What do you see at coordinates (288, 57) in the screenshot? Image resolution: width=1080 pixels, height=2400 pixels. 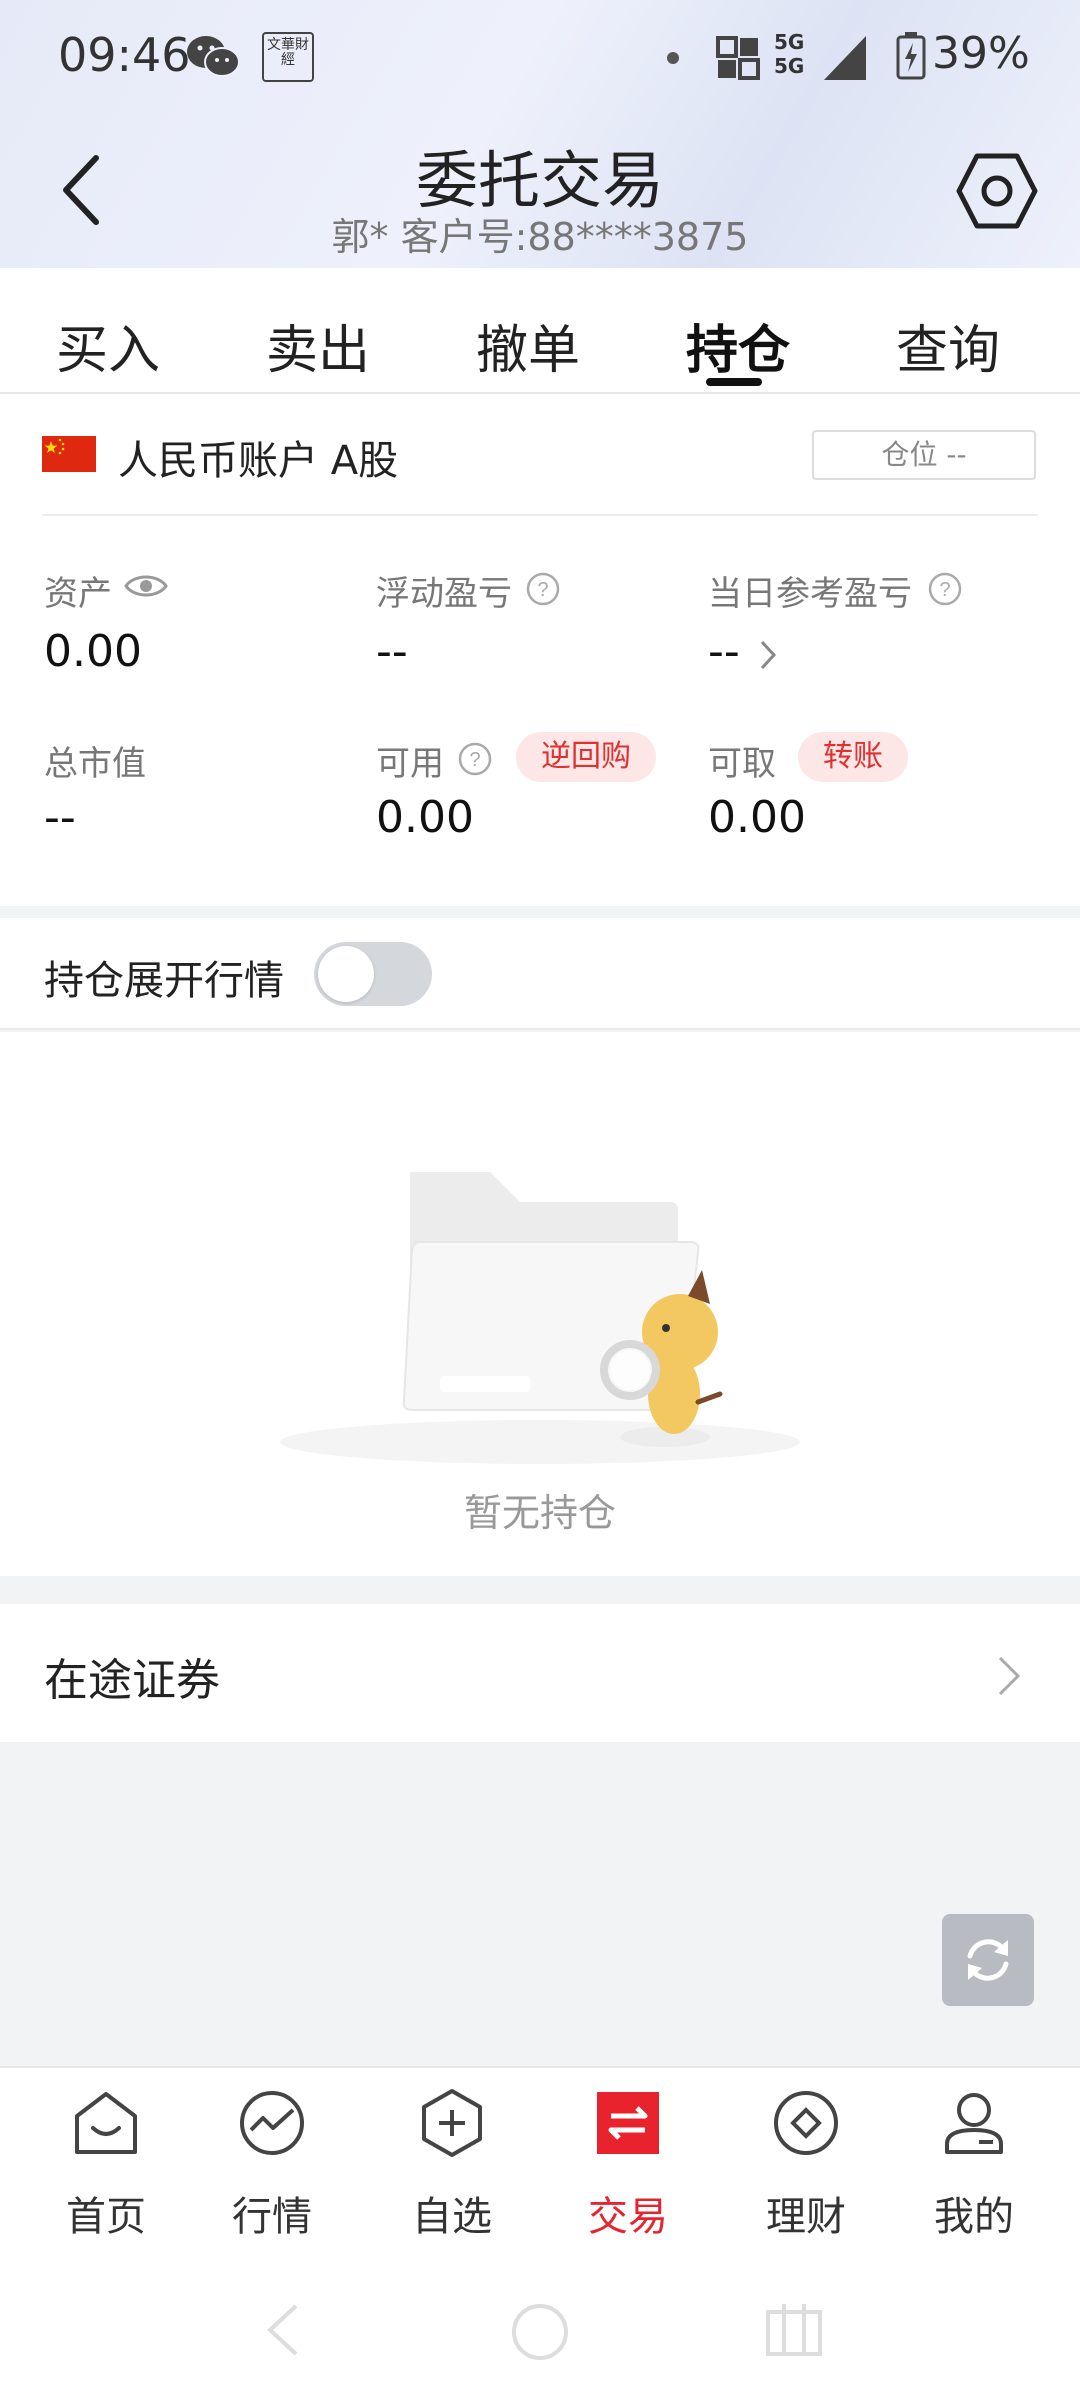 I see `news-app-icon: 文華財經` at bounding box center [288, 57].